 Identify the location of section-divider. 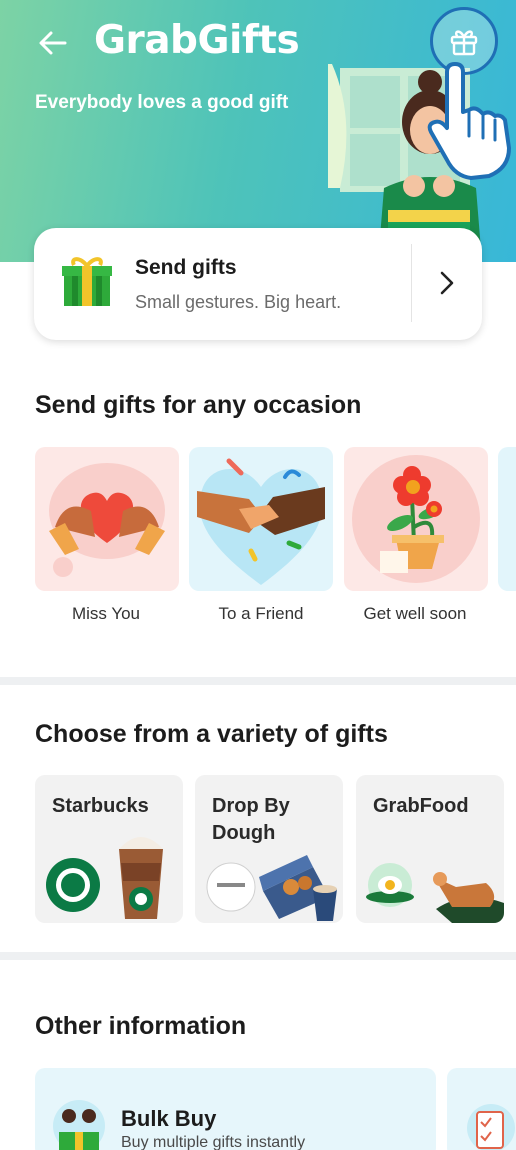
(258, 681).